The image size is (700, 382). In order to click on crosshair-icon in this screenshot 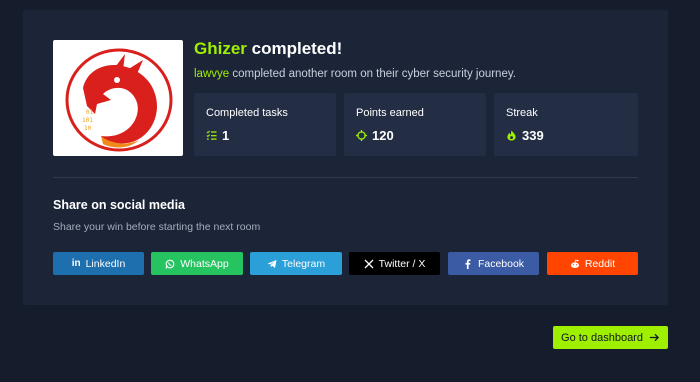, I will do `click(361, 135)`.